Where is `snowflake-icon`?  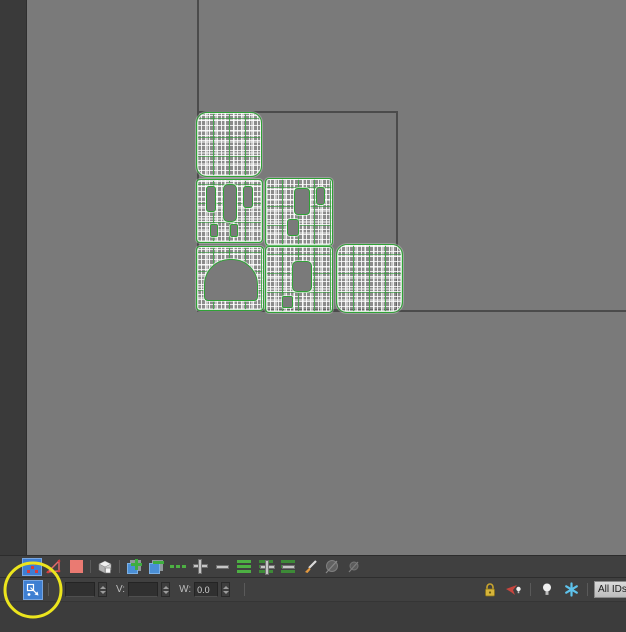
snowflake-icon is located at coordinates (571, 589).